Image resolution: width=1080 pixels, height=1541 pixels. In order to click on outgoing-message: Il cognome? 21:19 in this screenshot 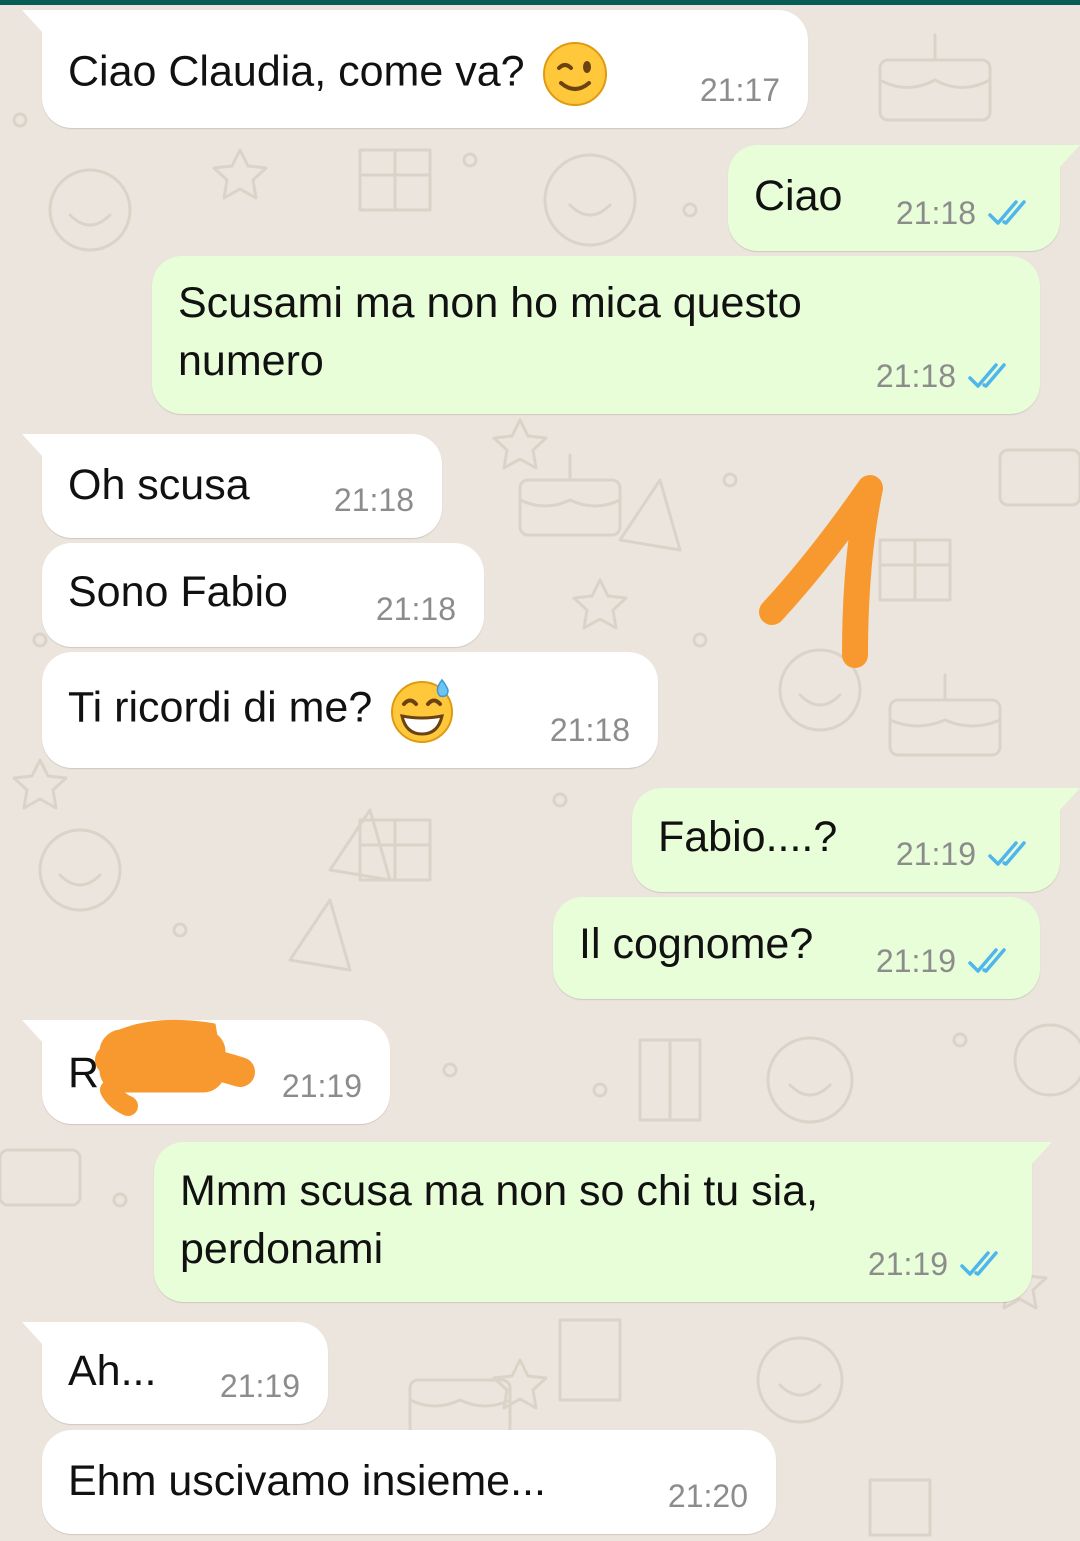, I will do `click(796, 948)`.